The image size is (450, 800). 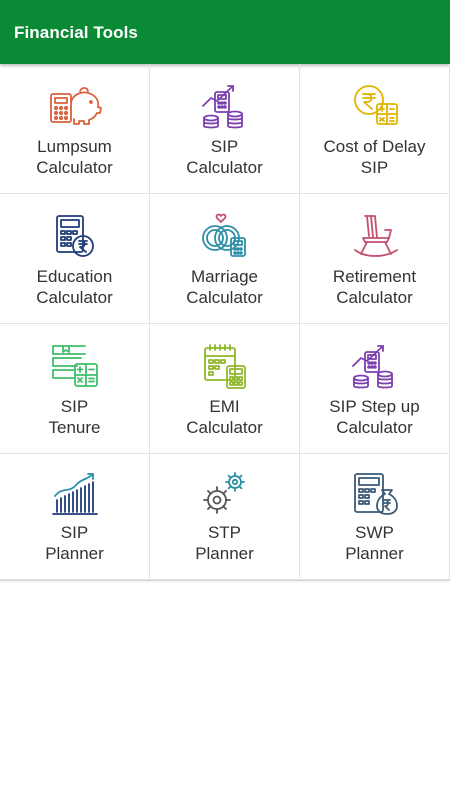 I want to click on rupee-calculator-icon, so click(x=75, y=236).